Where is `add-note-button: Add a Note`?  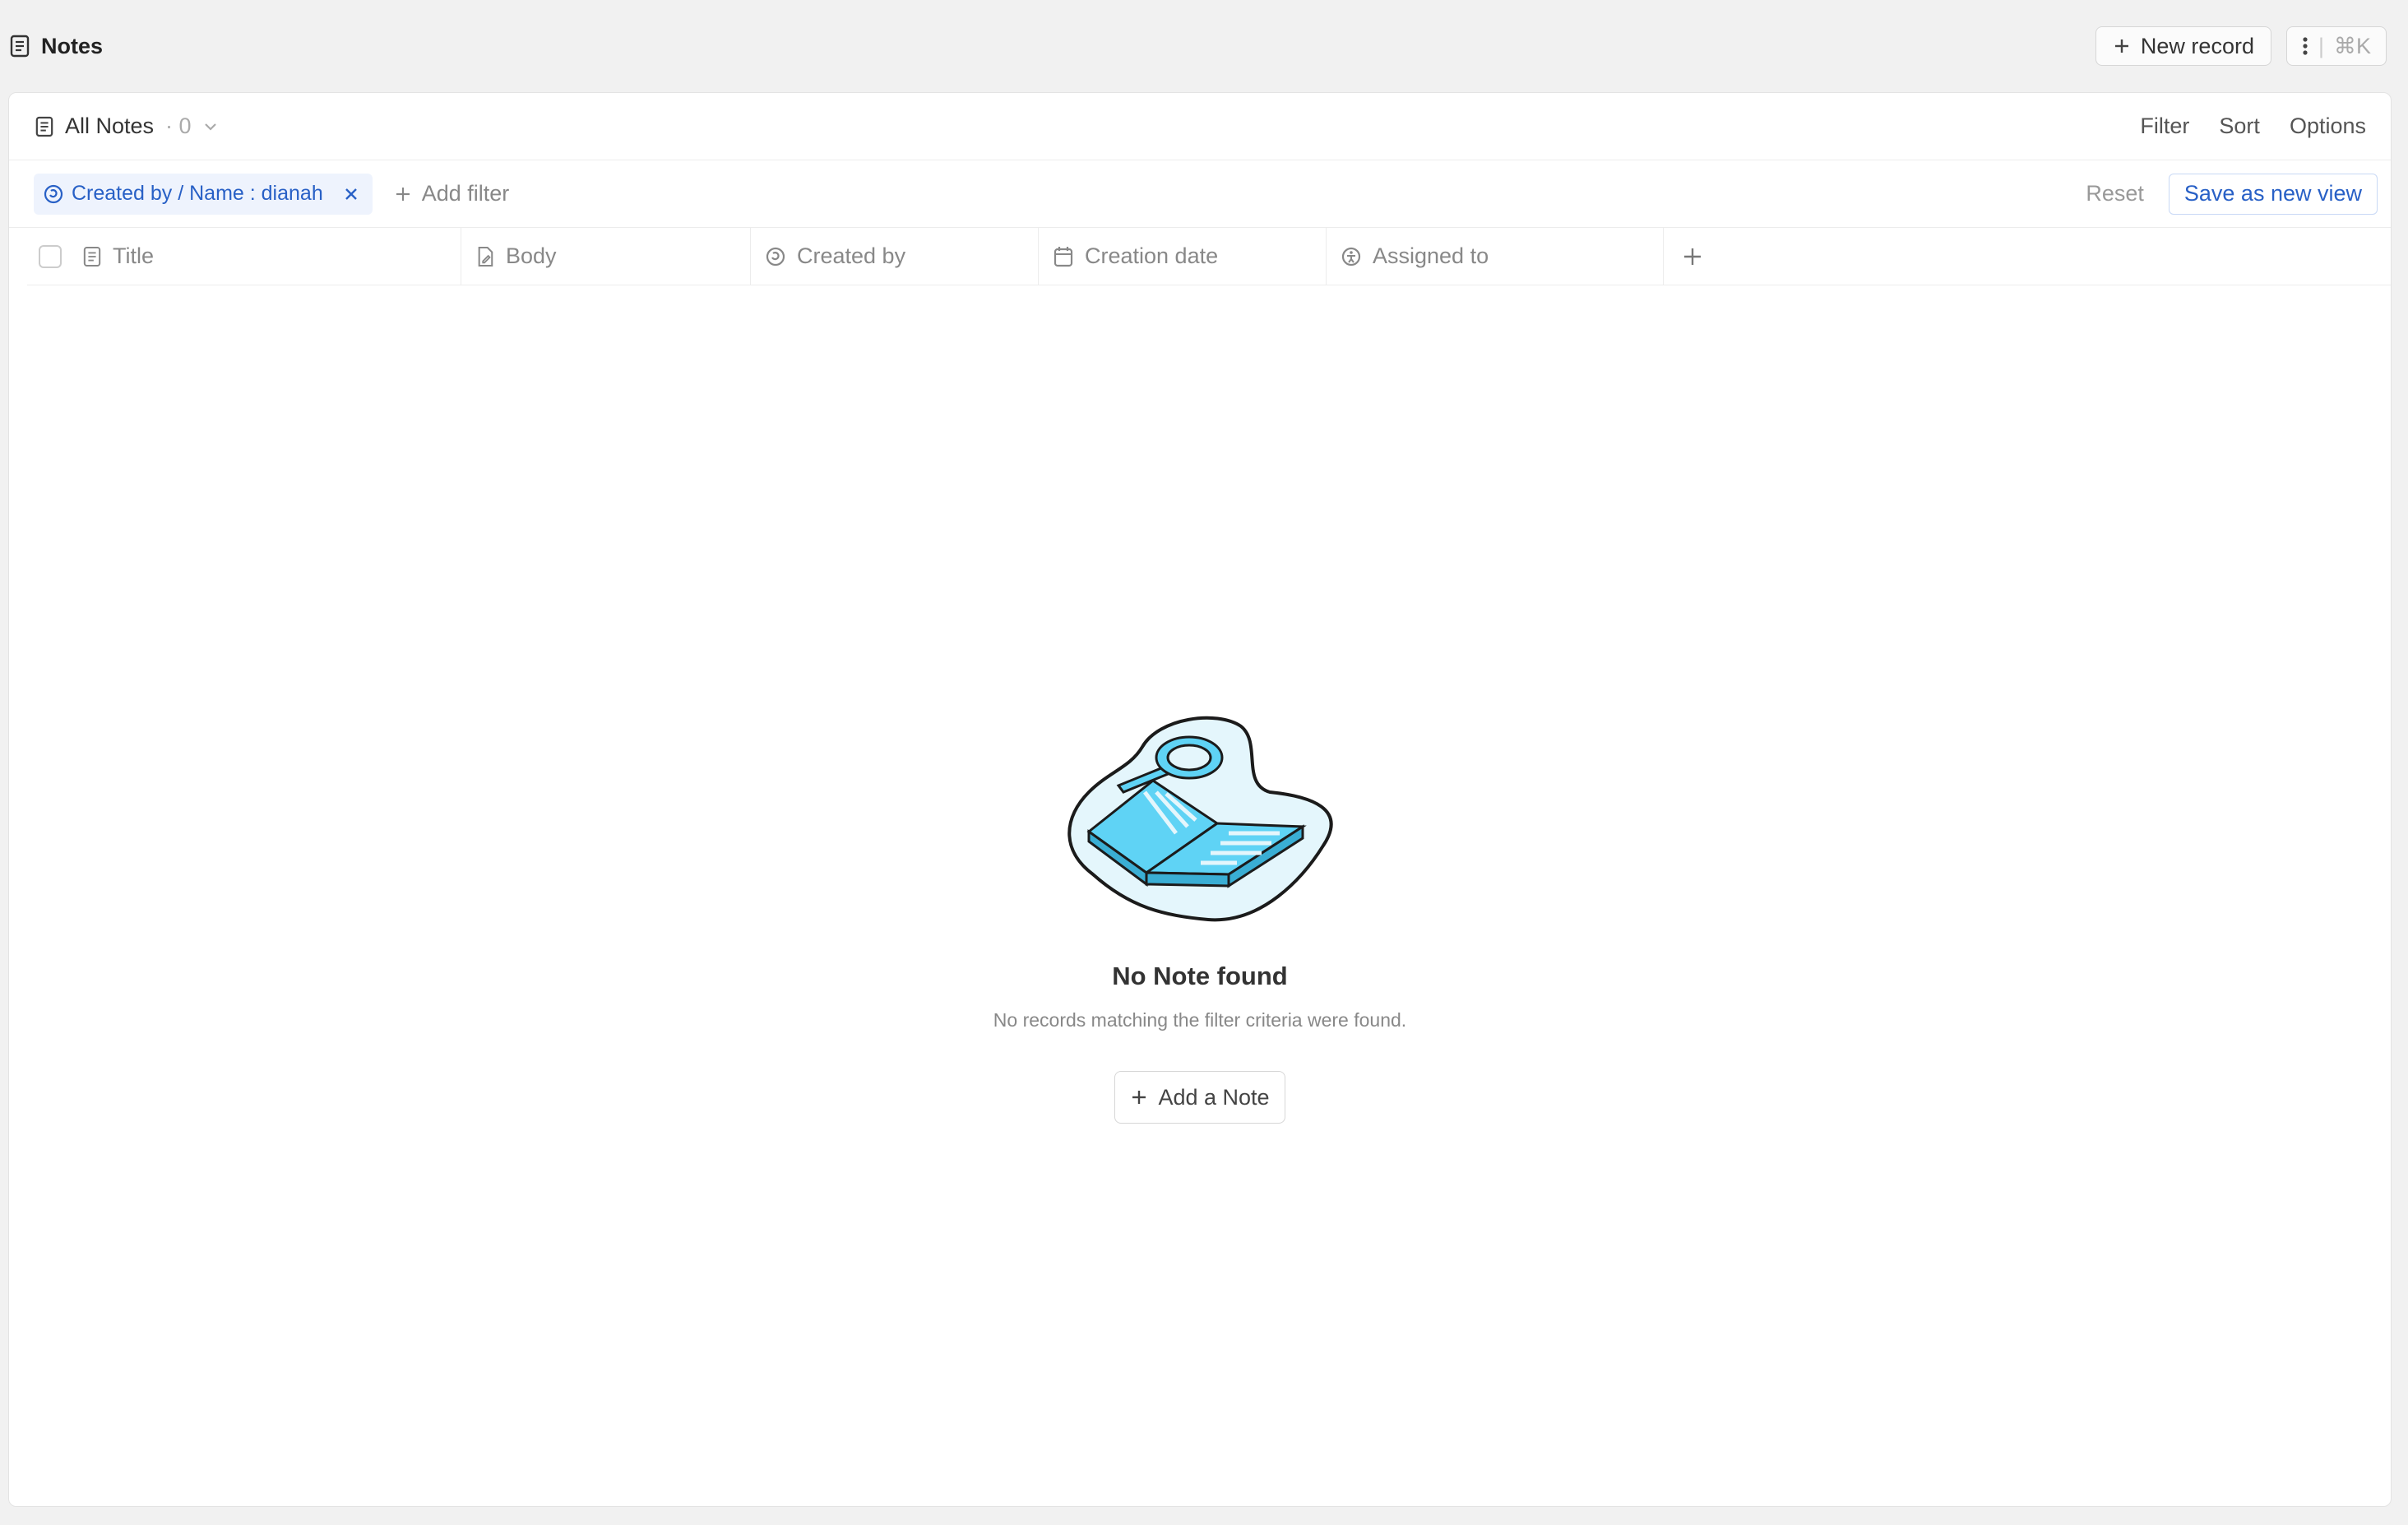
add-note-button: Add a Note is located at coordinates (1199, 1097).